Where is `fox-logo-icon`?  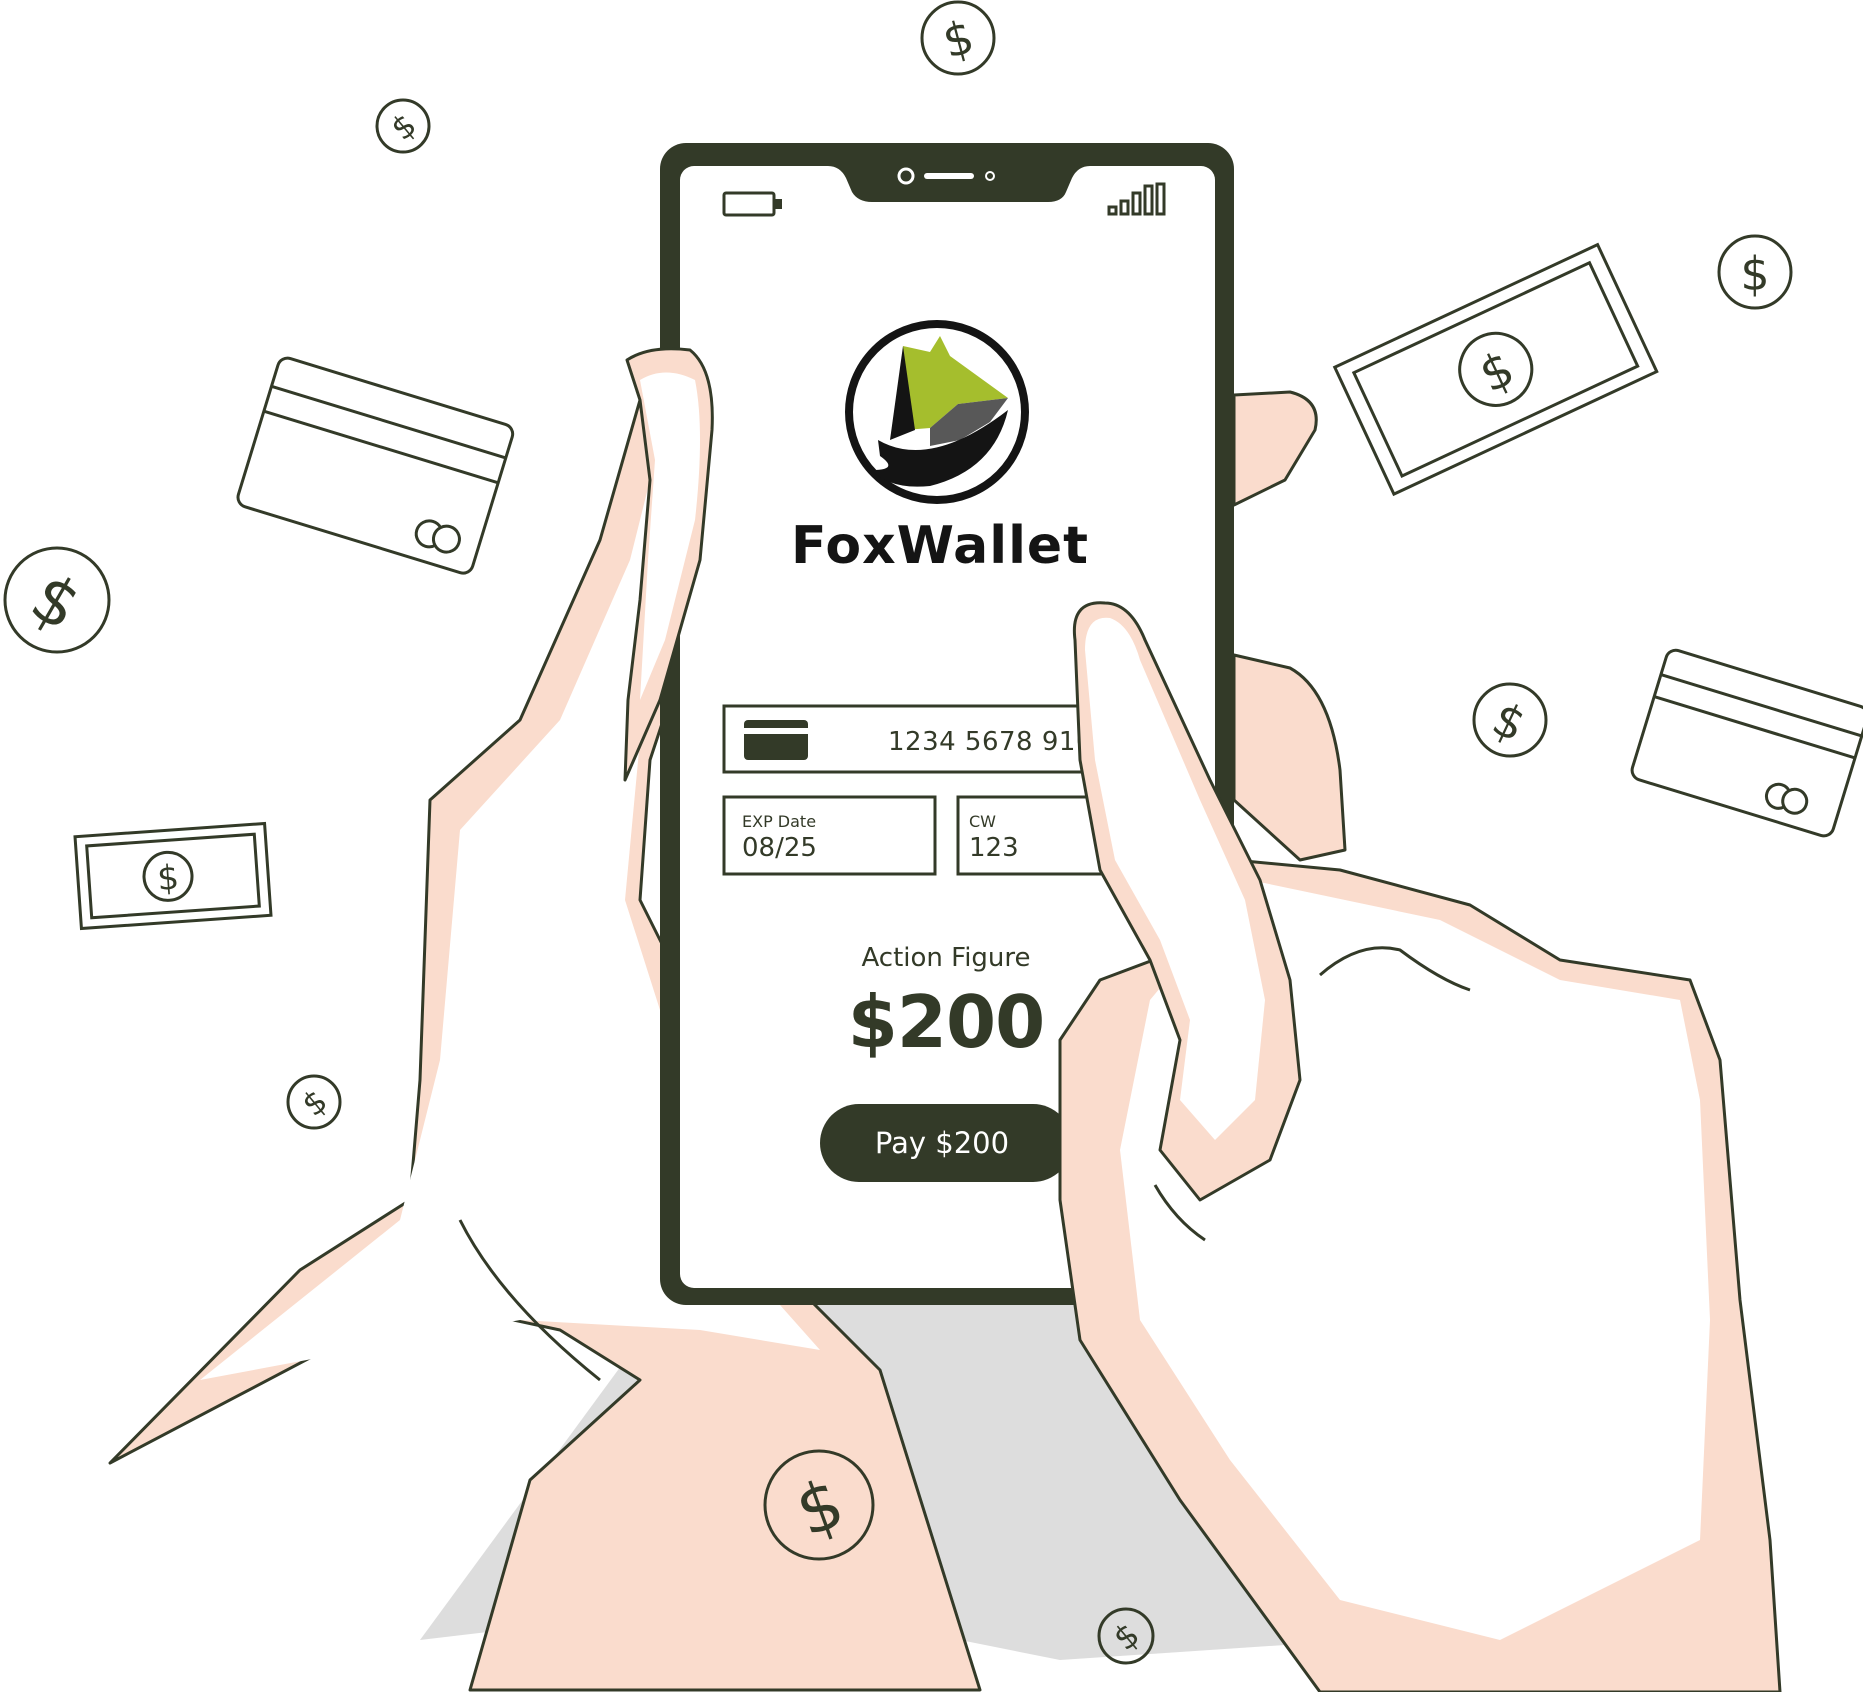 fox-logo-icon is located at coordinates (937, 412).